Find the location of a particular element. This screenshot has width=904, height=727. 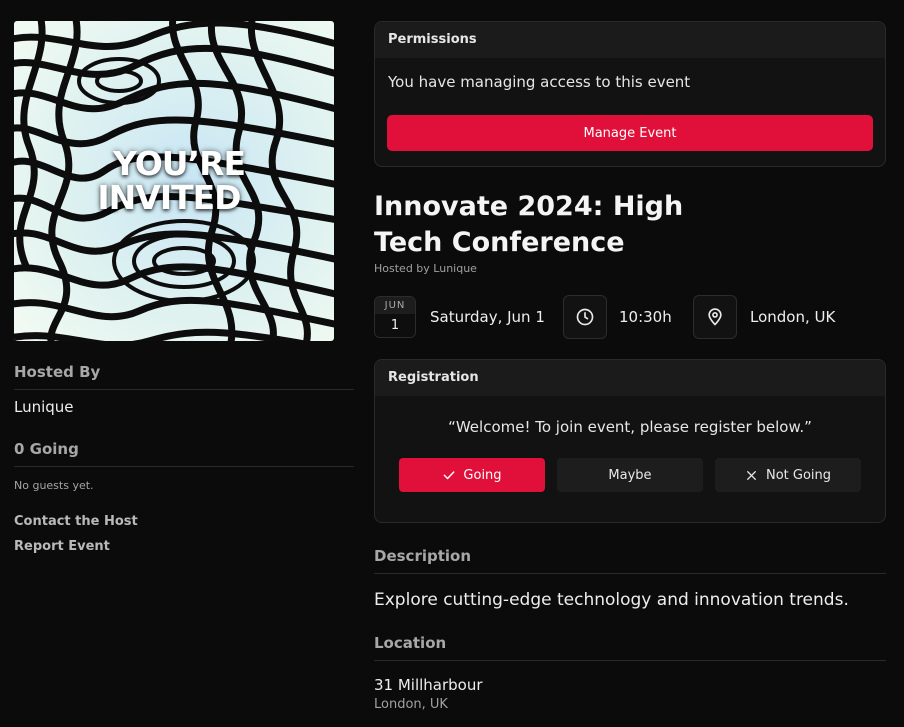

maybe-label: Maybe is located at coordinates (630, 475).